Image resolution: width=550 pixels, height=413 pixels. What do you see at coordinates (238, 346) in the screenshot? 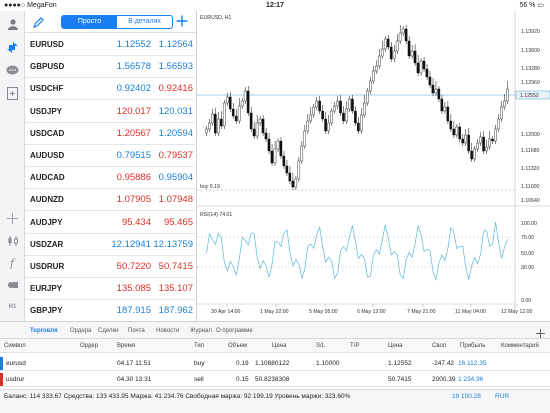
I see `column-header: Объем` at bounding box center [238, 346].